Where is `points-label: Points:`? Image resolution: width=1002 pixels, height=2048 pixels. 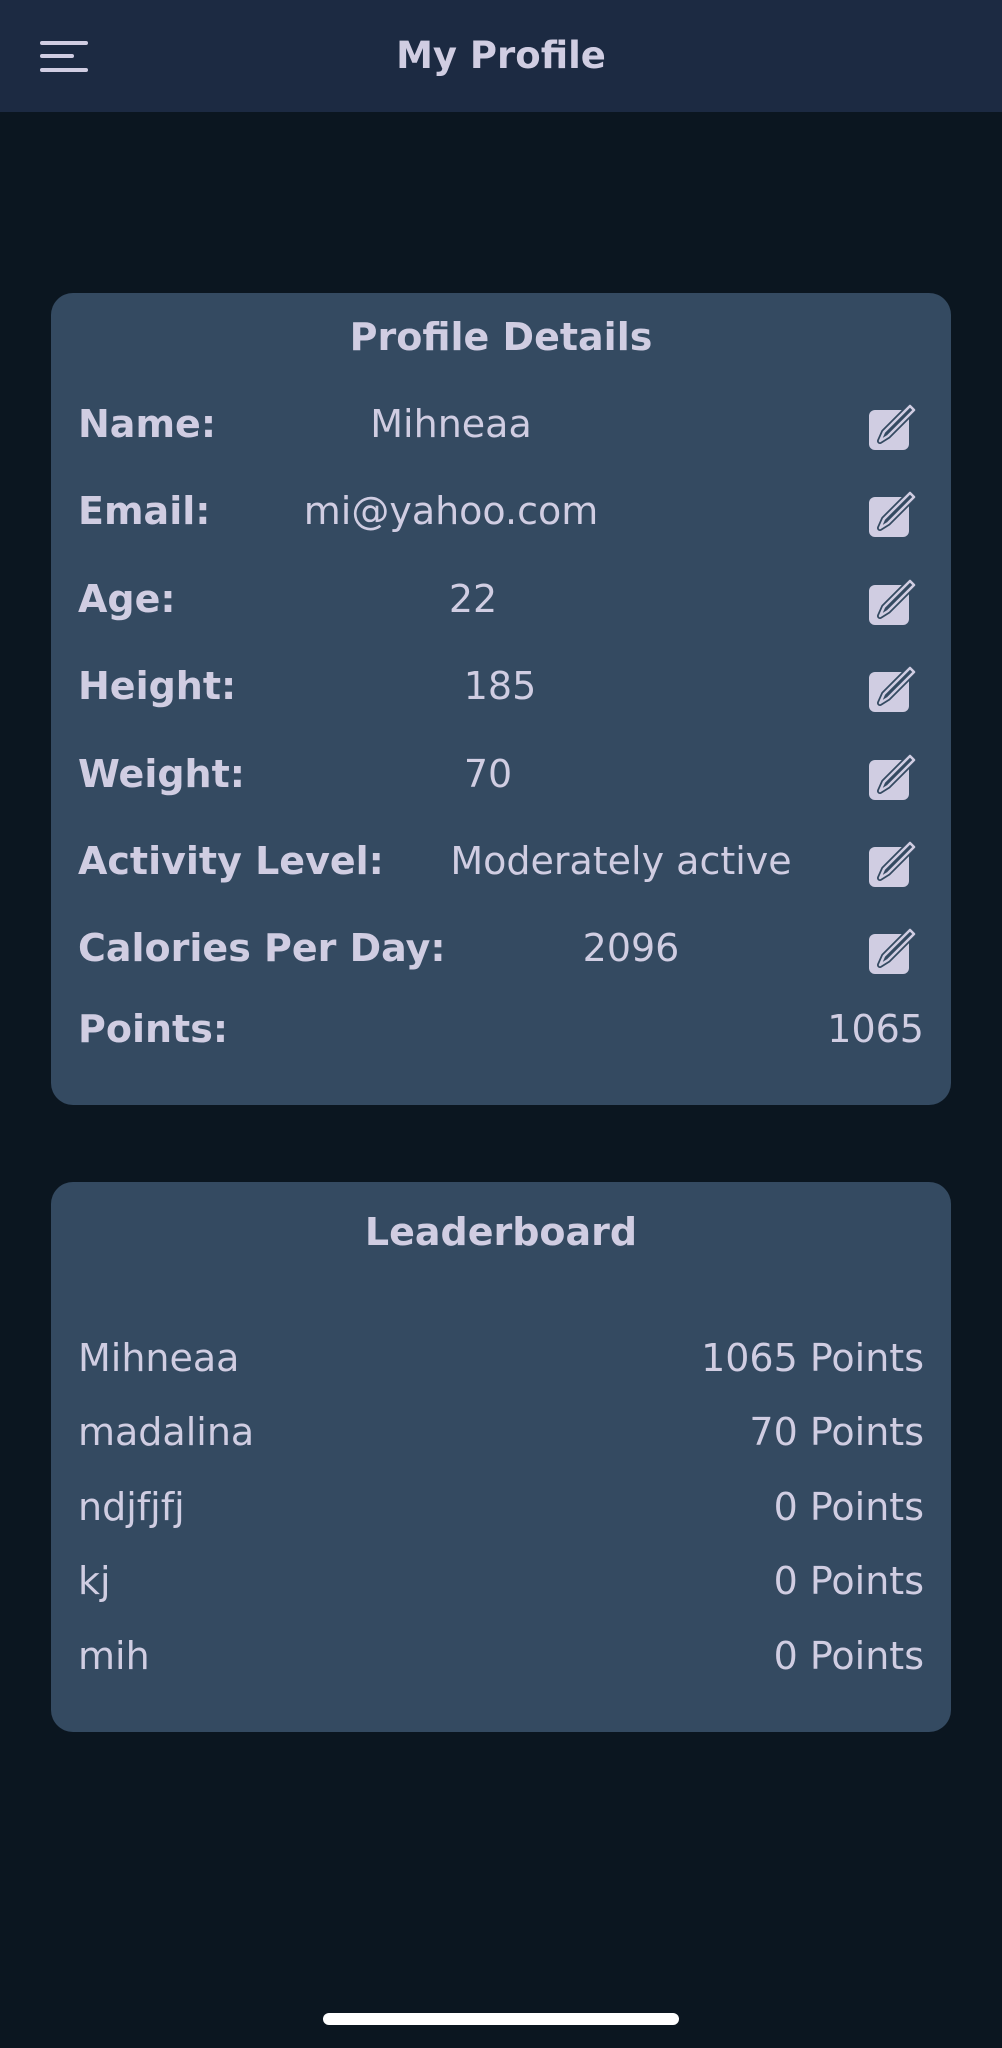
points-label: Points: is located at coordinates (153, 1029).